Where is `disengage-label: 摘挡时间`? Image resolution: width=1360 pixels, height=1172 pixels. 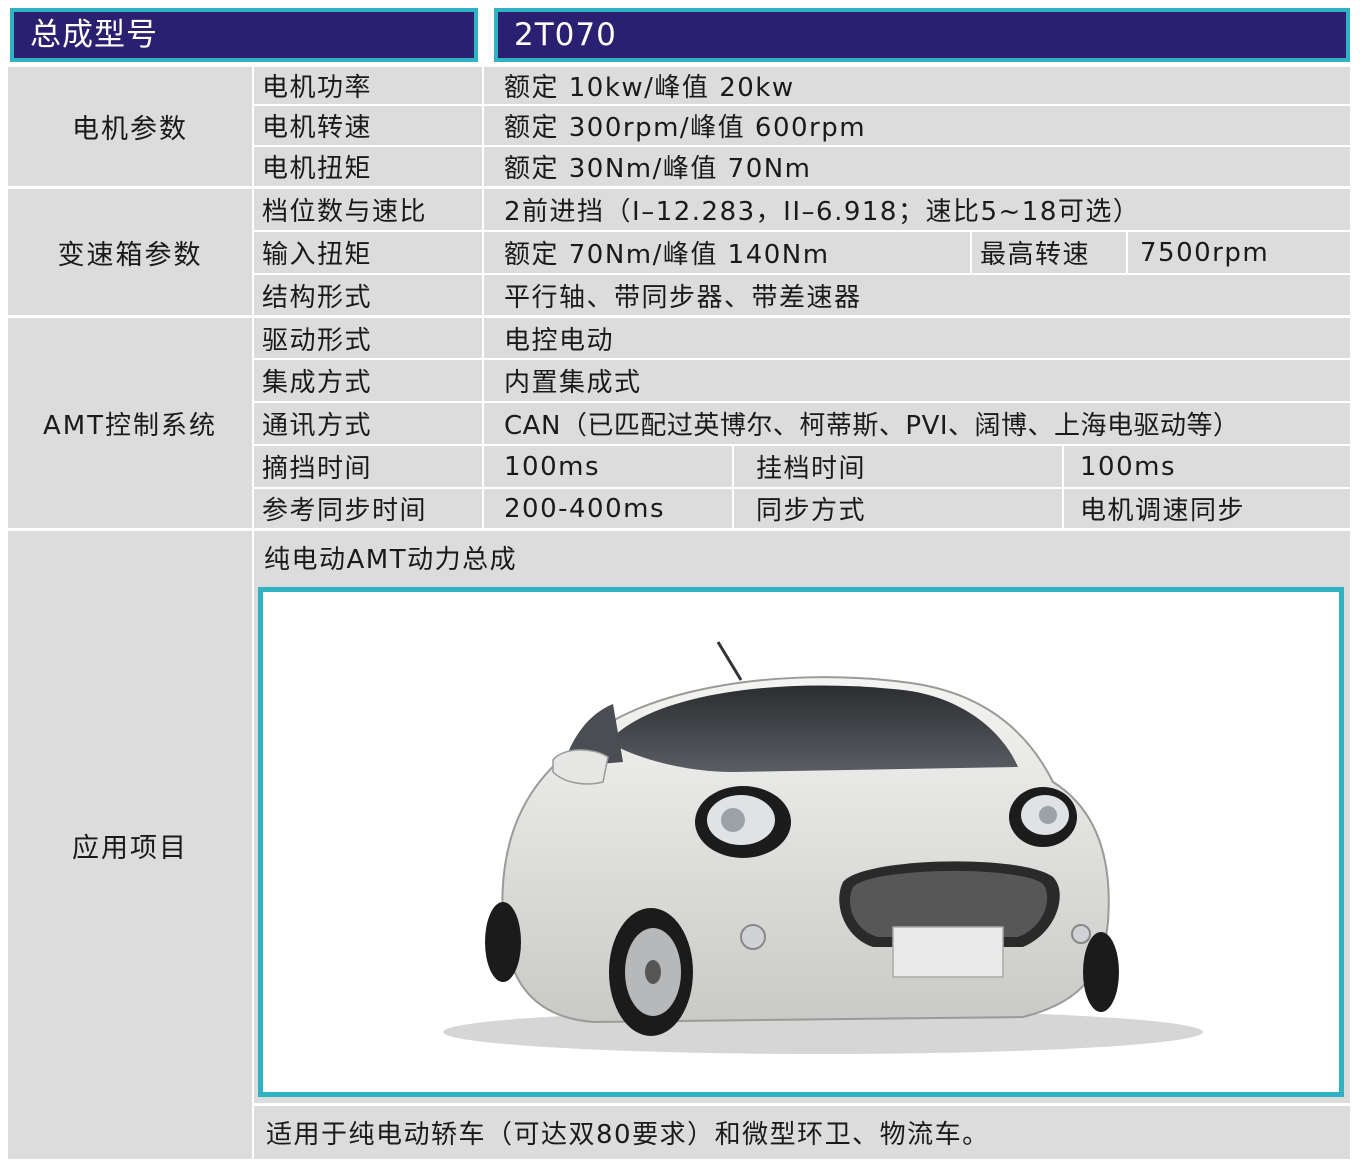 disengage-label: 摘挡时间 is located at coordinates (368, 466).